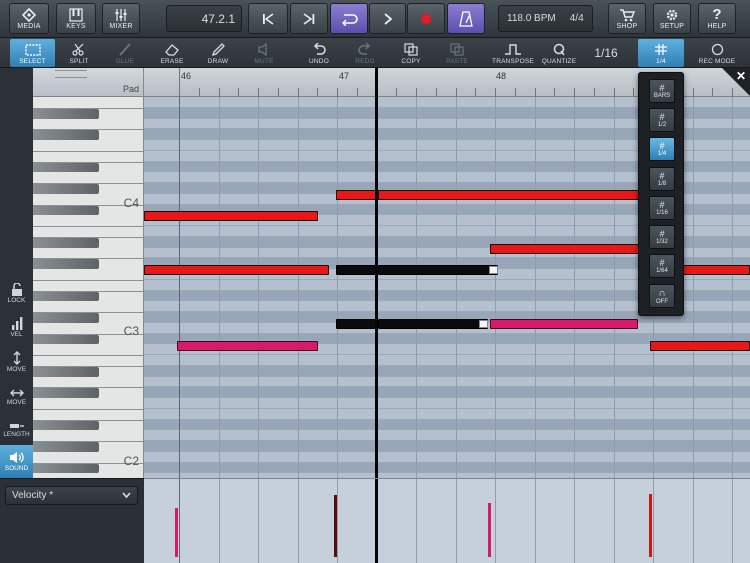 The image size is (750, 563). What do you see at coordinates (32, 53) in the screenshot?
I see `select-tool: SELECT` at bounding box center [32, 53].